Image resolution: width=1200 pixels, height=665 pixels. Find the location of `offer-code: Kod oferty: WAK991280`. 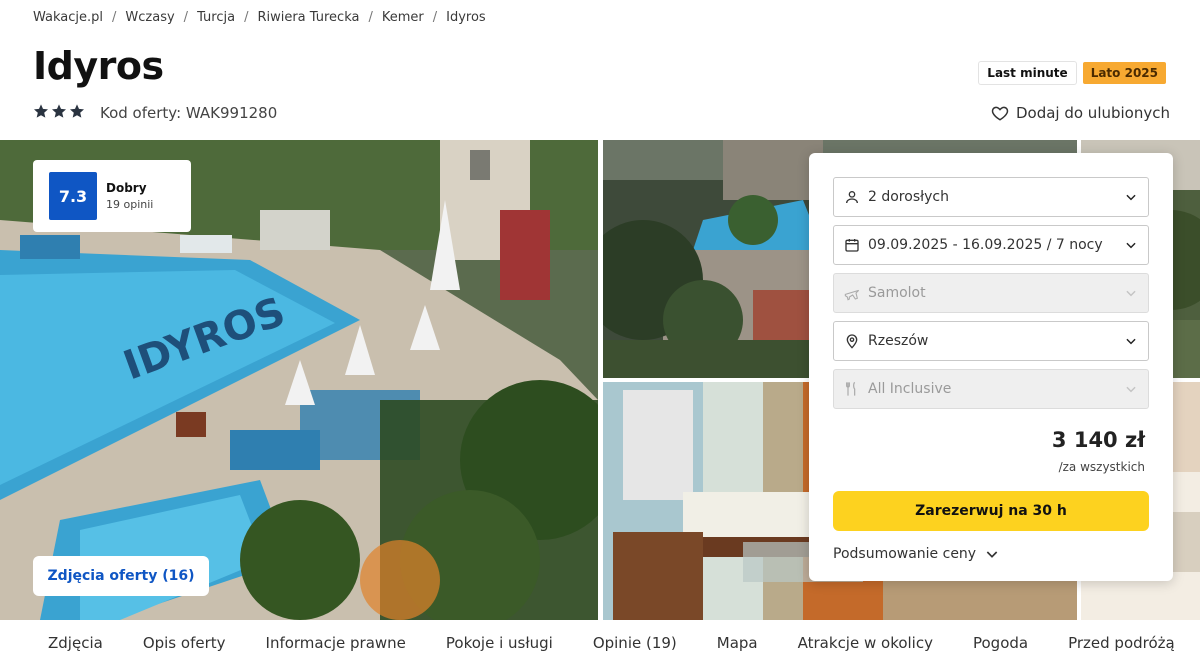

offer-code: Kod oferty: WAK991280 is located at coordinates (189, 113).